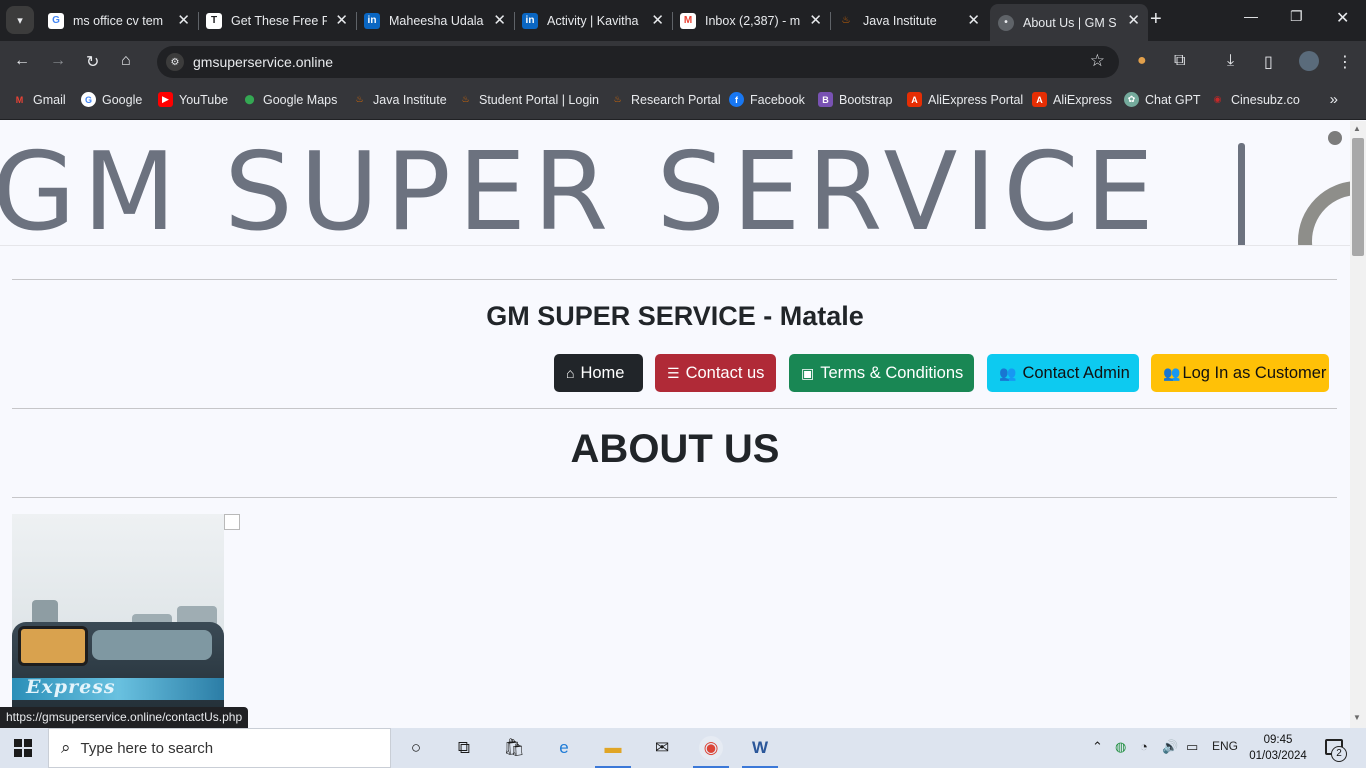 This screenshot has width=1366, height=768. What do you see at coordinates (1142, 61) in the screenshot?
I see `cookie-extension-icon: ●` at bounding box center [1142, 61].